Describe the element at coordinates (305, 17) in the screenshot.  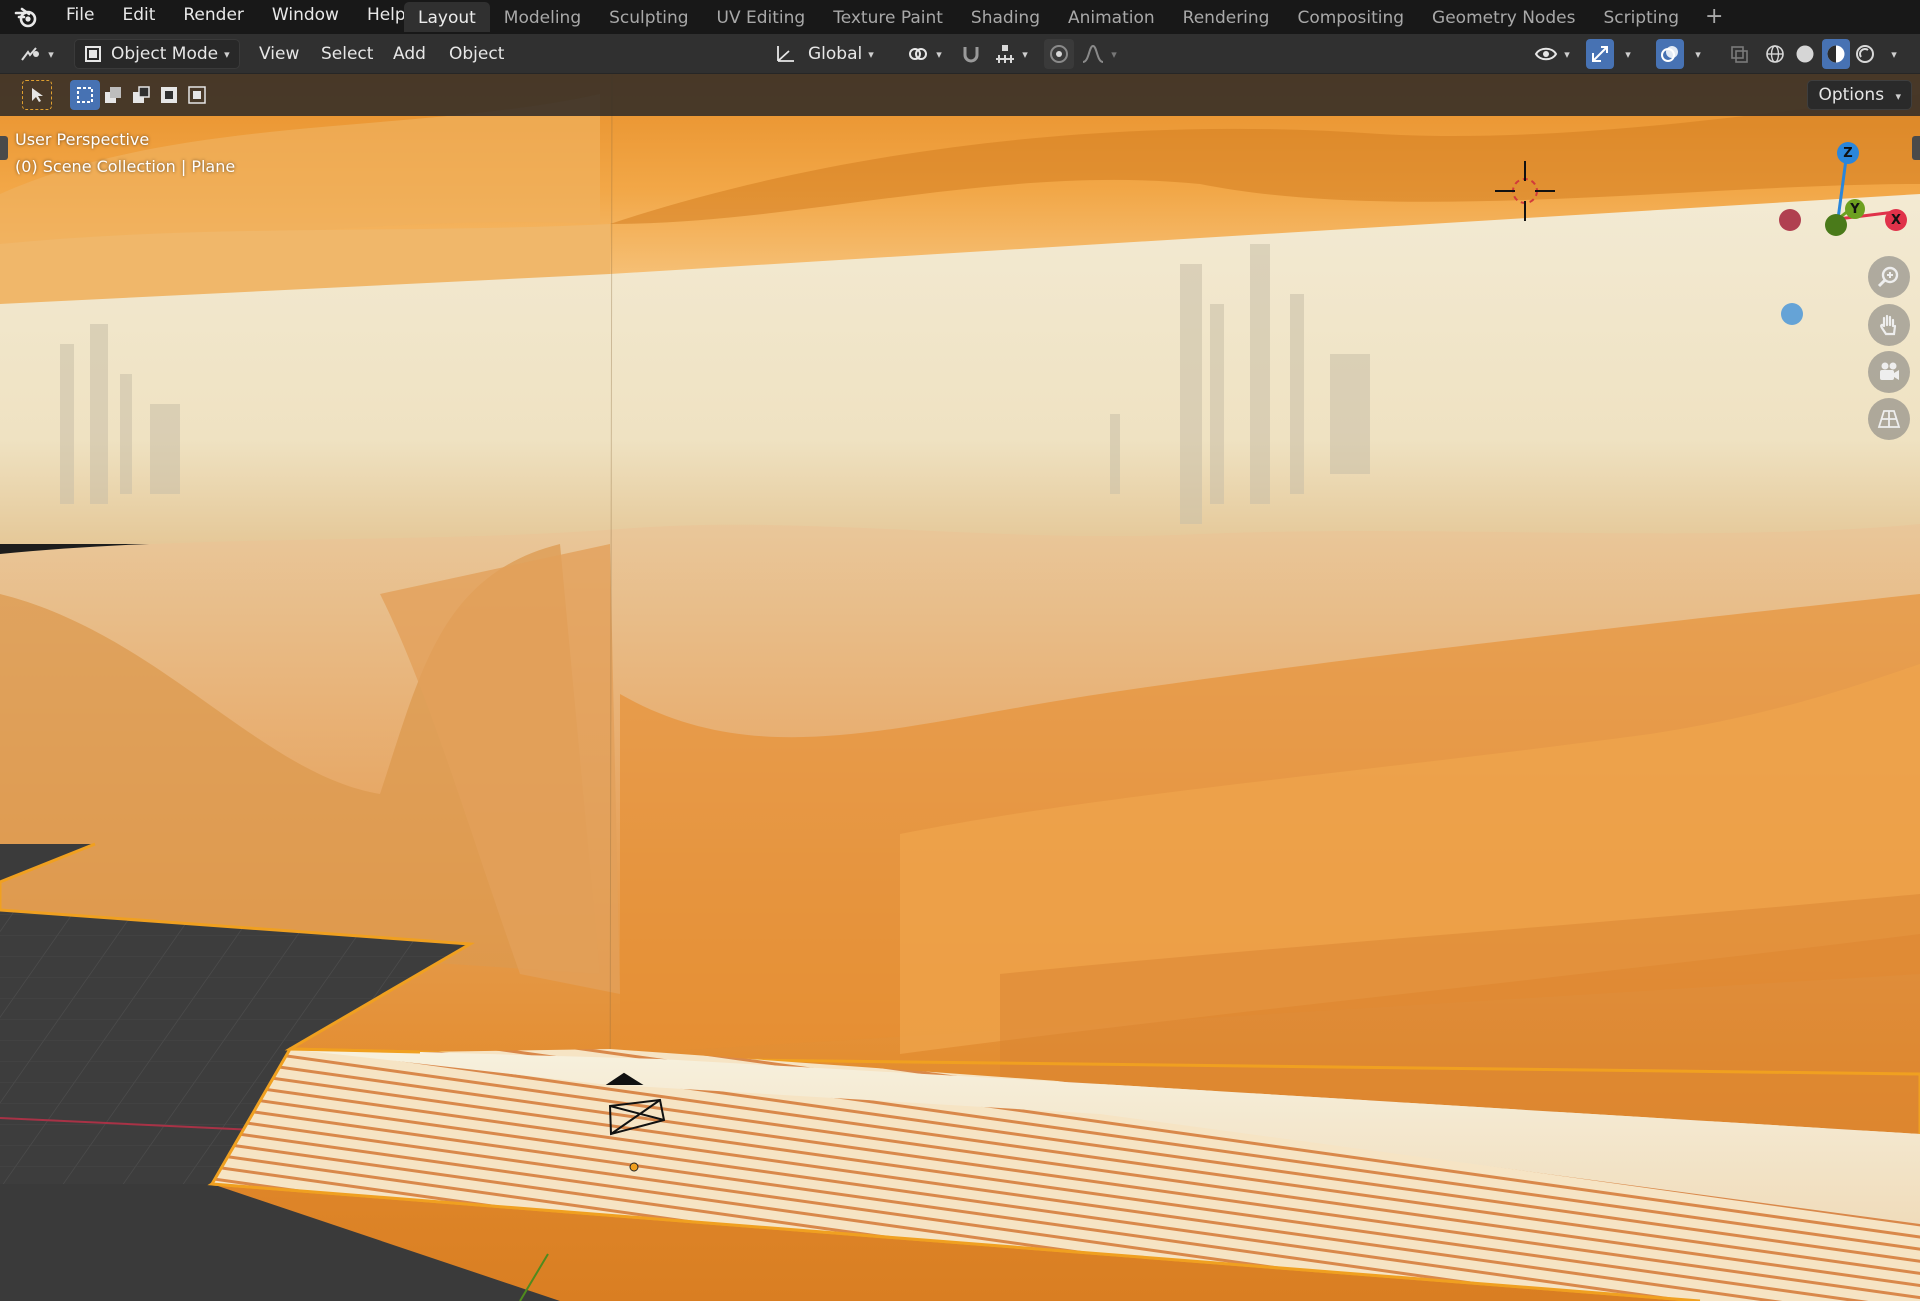
I see `menu-window: Window` at that location.